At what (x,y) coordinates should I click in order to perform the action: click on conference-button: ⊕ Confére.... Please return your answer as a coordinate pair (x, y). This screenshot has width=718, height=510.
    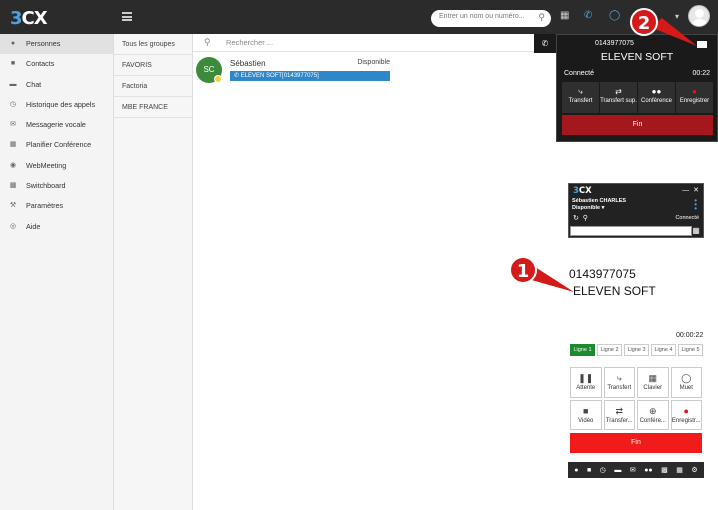
    Looking at the image, I should click on (653, 414).